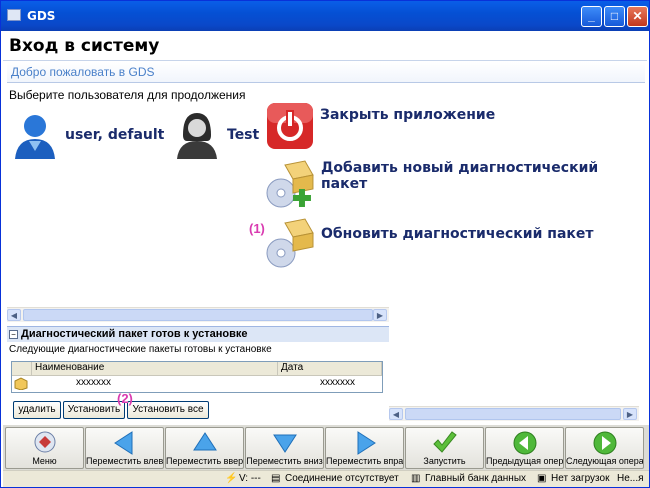  Describe the element at coordinates (614, 16) in the screenshot. I see `maximize-button: □` at that location.